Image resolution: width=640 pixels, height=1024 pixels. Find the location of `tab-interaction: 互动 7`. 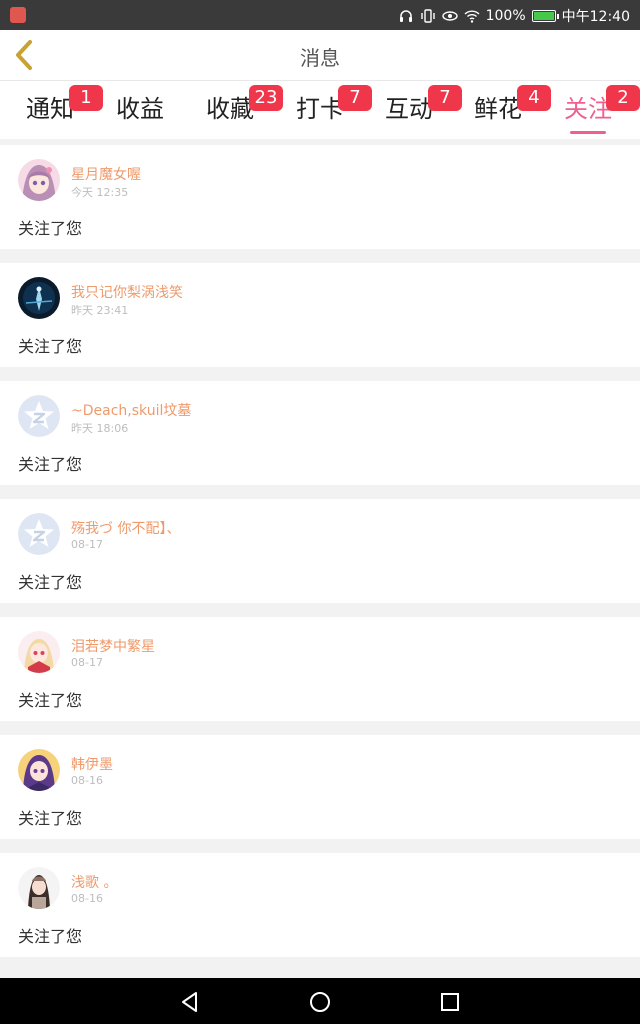

tab-interaction: 互动 7 is located at coordinates (413, 110).